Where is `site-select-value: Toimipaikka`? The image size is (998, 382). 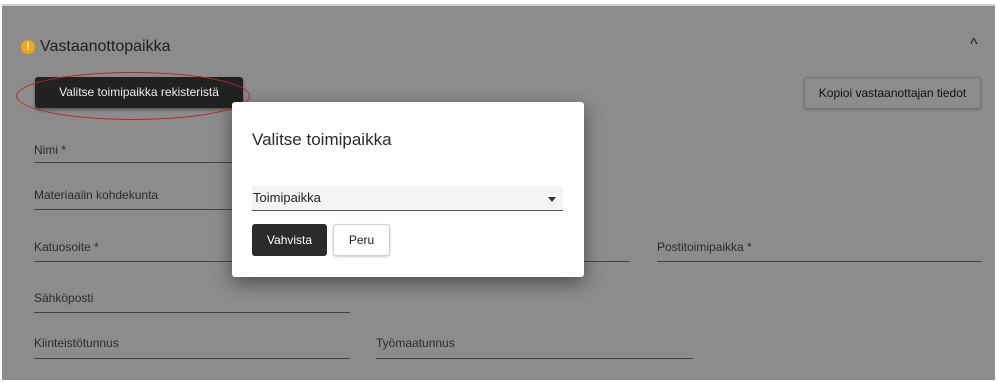 site-select-value: Toimipaikka is located at coordinates (287, 197).